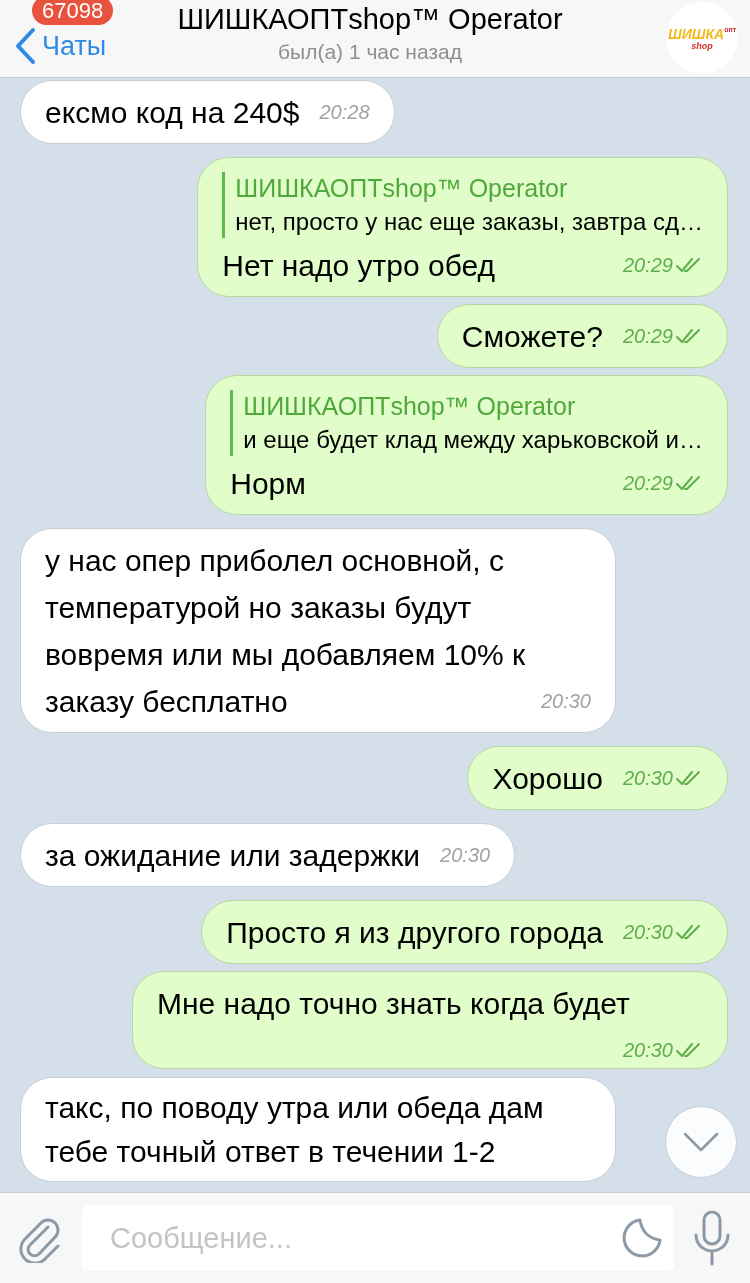  Describe the element at coordinates (344, 112) in the screenshot. I see `message-time: 20:28` at that location.